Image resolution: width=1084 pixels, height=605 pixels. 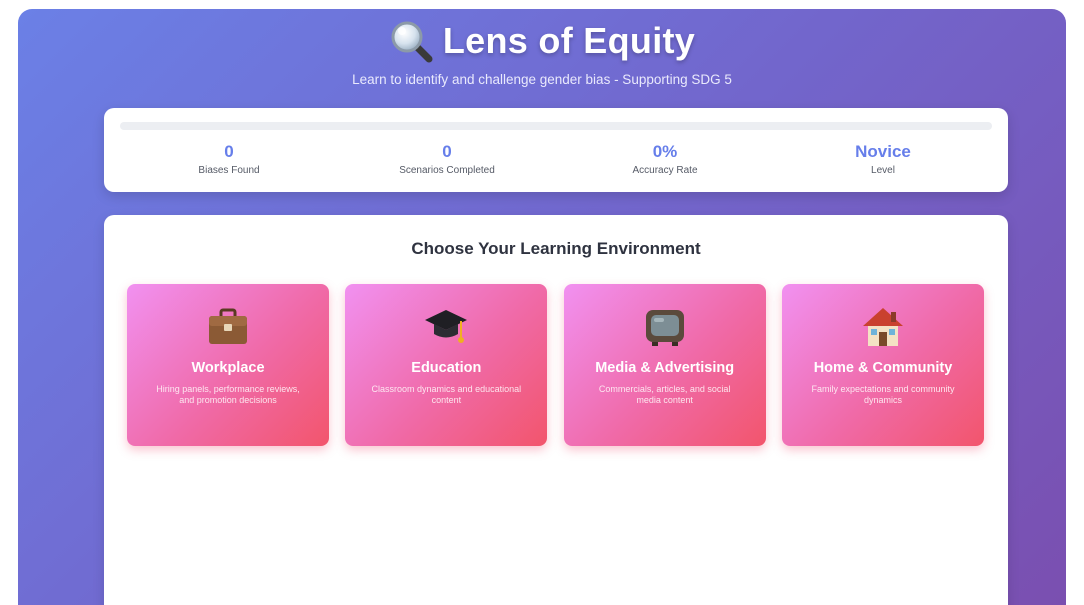 What do you see at coordinates (569, 40) in the screenshot?
I see `page-title: Lens of Equity` at bounding box center [569, 40].